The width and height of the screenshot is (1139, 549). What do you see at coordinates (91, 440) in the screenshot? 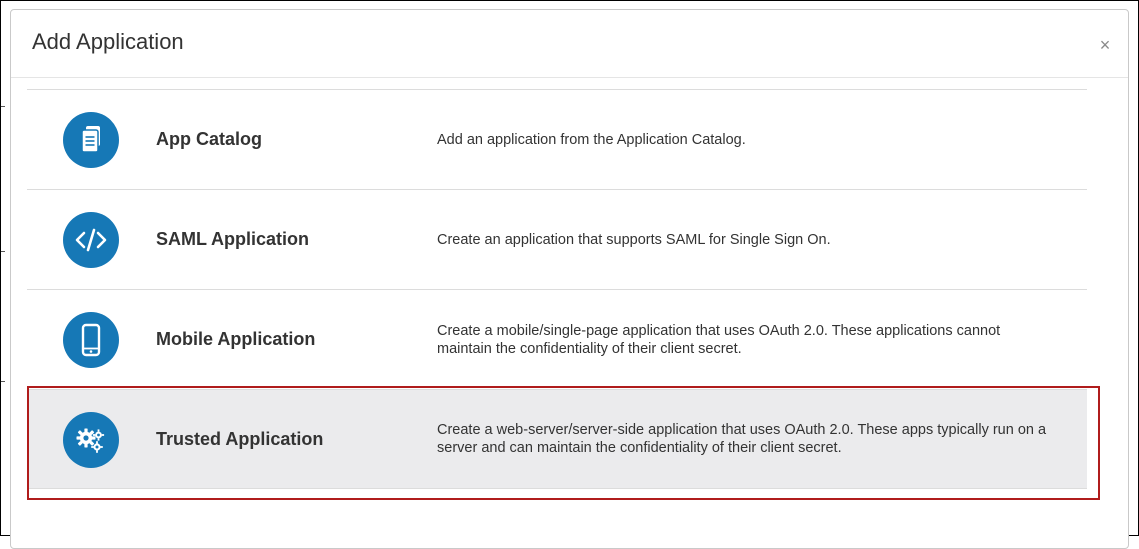
I see `gears-icon` at bounding box center [91, 440].